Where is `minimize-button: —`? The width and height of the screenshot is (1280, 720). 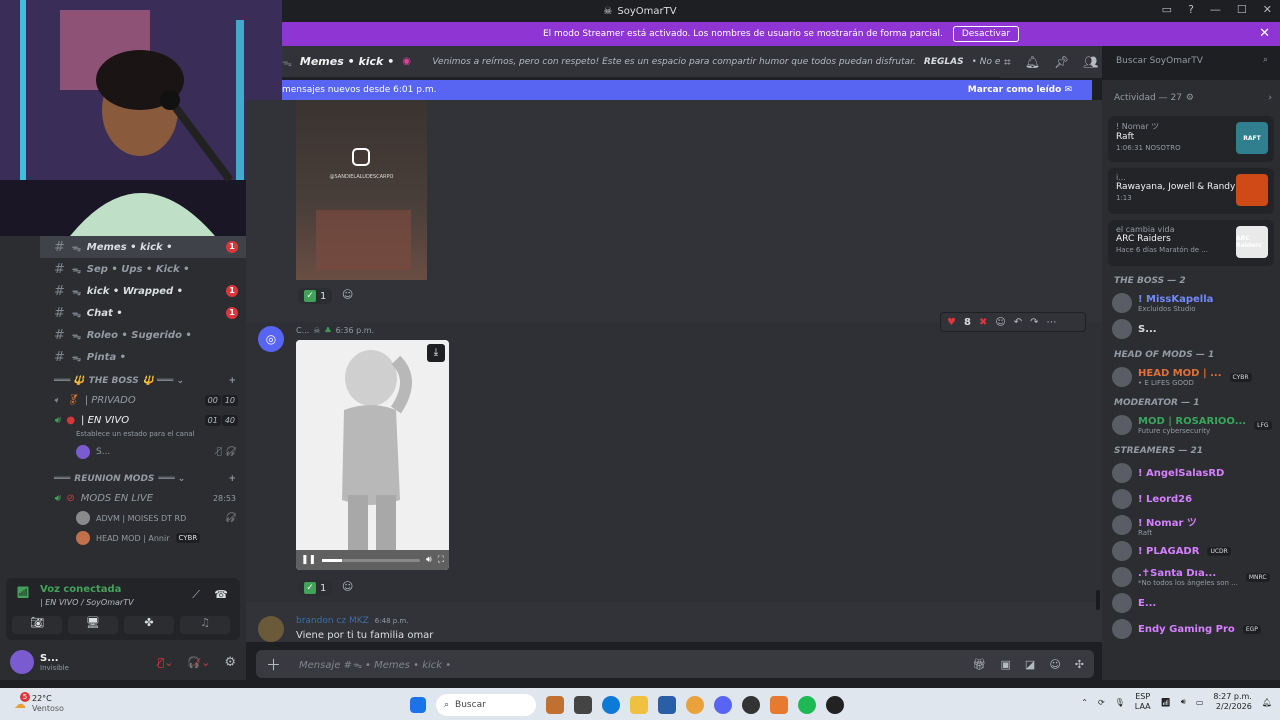 minimize-button: — is located at coordinates (1215, 9).